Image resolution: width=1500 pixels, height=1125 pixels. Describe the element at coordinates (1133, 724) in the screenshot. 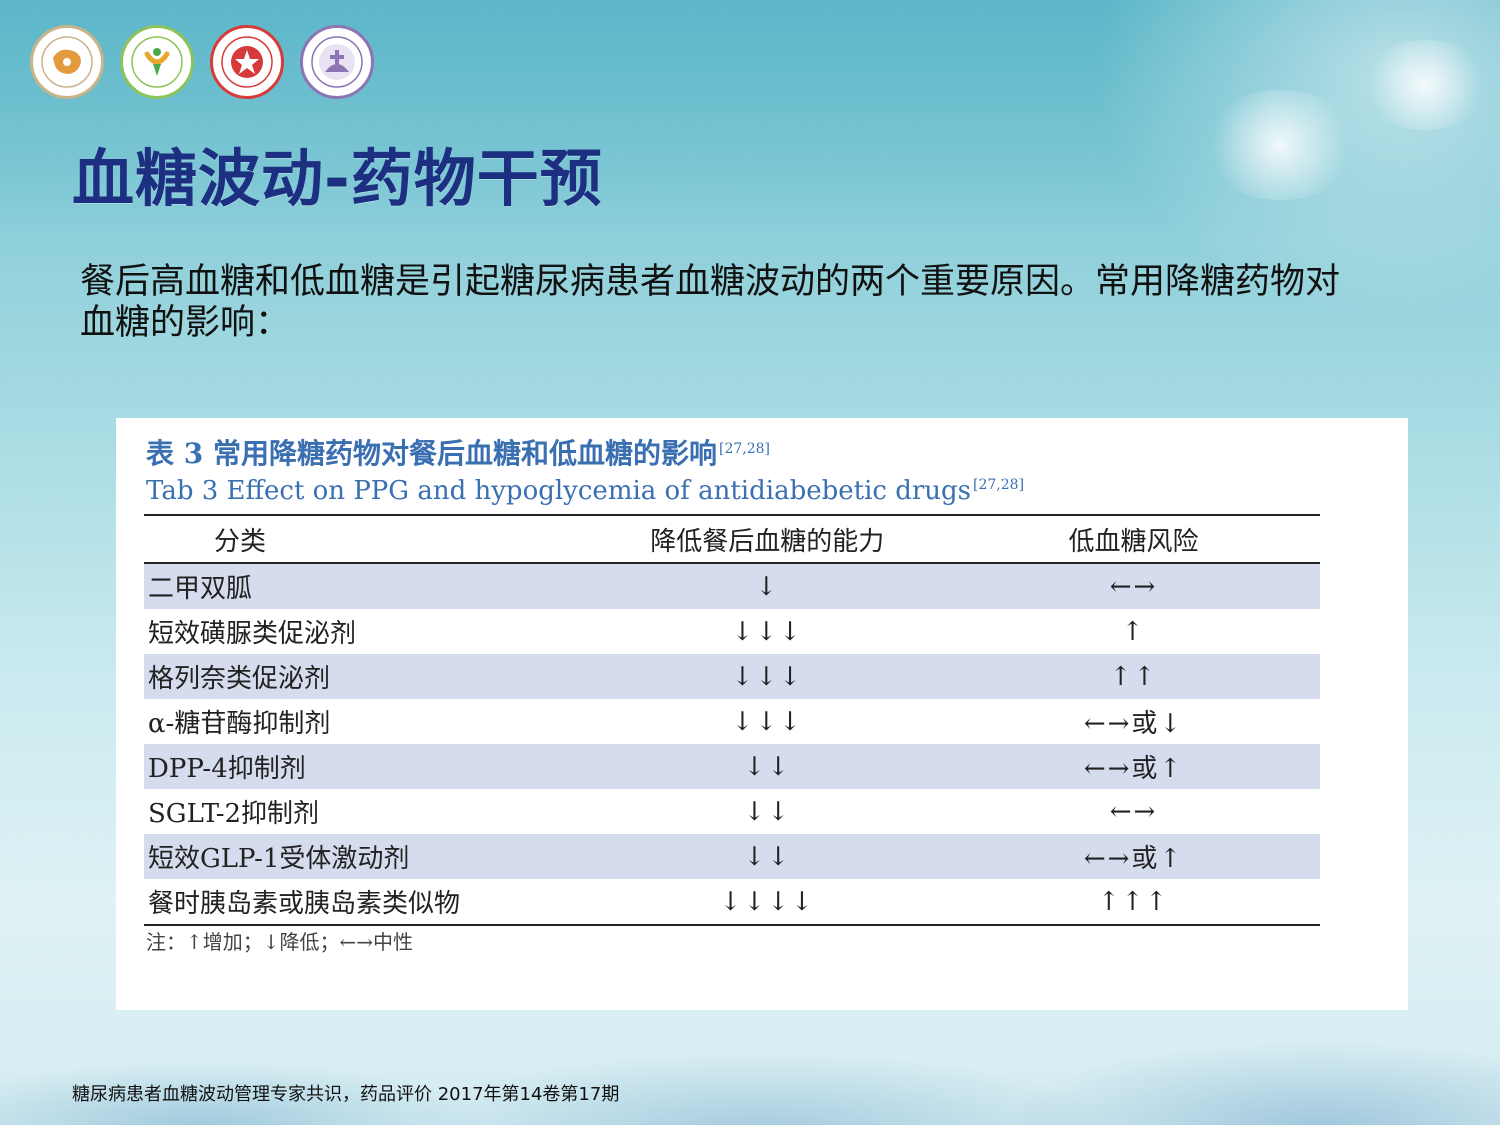

I see `row-hypo: ←→或↓` at that location.